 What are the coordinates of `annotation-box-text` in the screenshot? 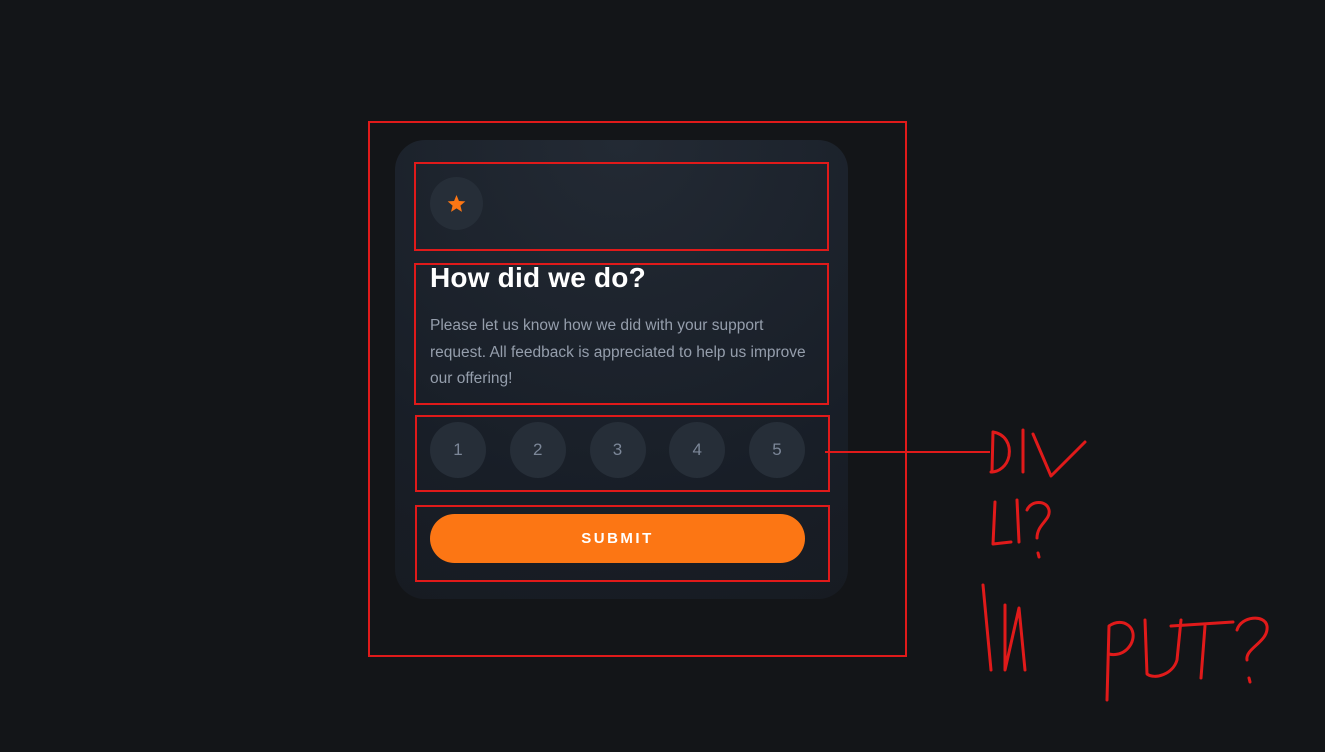 It's located at (621, 334).